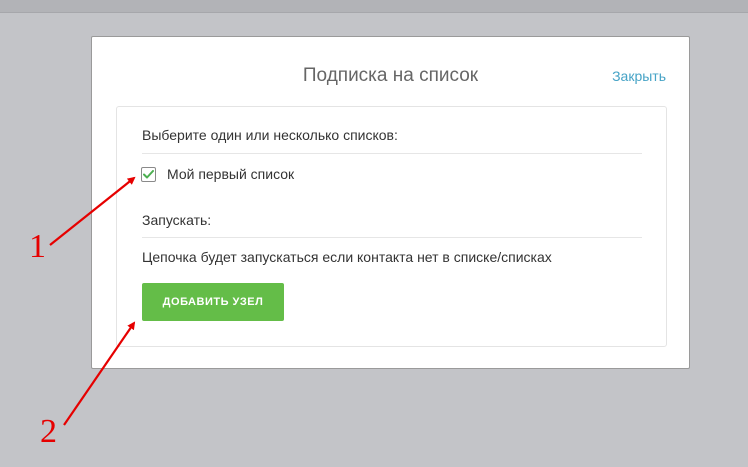 The image size is (748, 467). I want to click on check-icon, so click(148, 173).